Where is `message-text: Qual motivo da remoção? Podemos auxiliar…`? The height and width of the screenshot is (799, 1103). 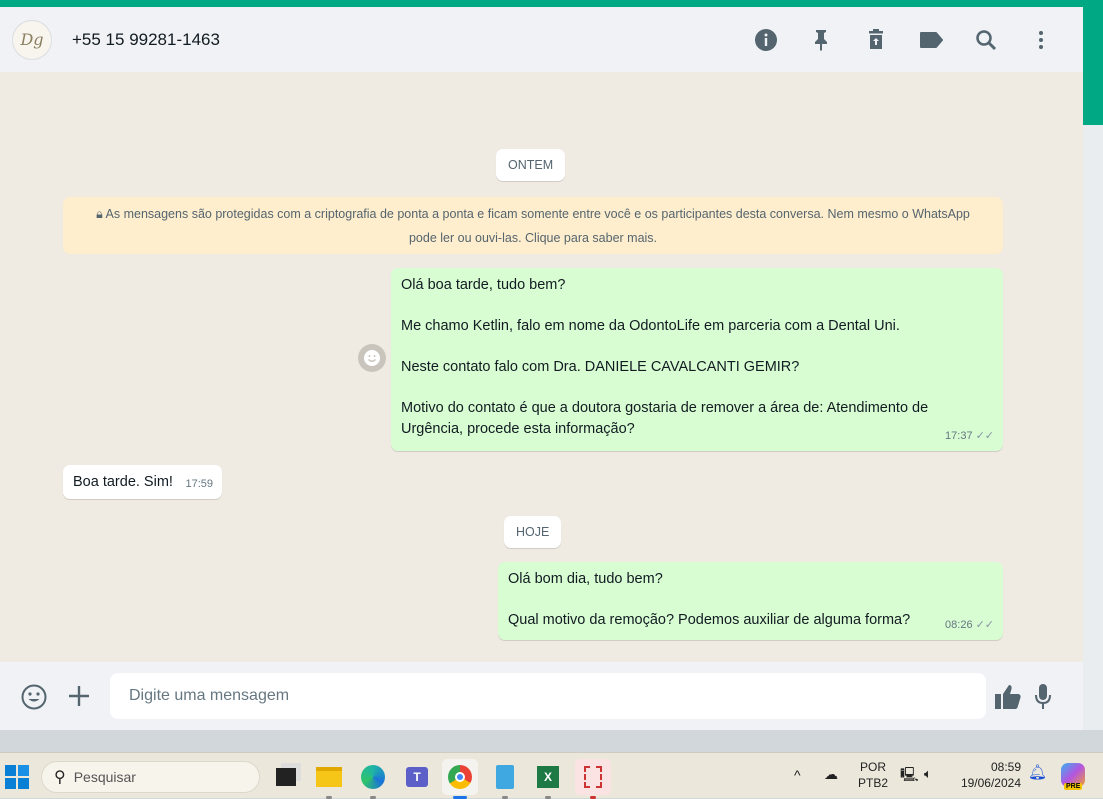 message-text: Qual motivo da remoção? Podemos auxiliar… is located at coordinates (709, 620).